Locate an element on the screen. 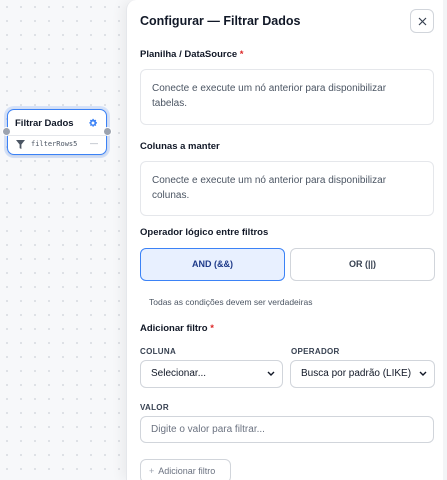  or-button: OR (||) is located at coordinates (362, 264).